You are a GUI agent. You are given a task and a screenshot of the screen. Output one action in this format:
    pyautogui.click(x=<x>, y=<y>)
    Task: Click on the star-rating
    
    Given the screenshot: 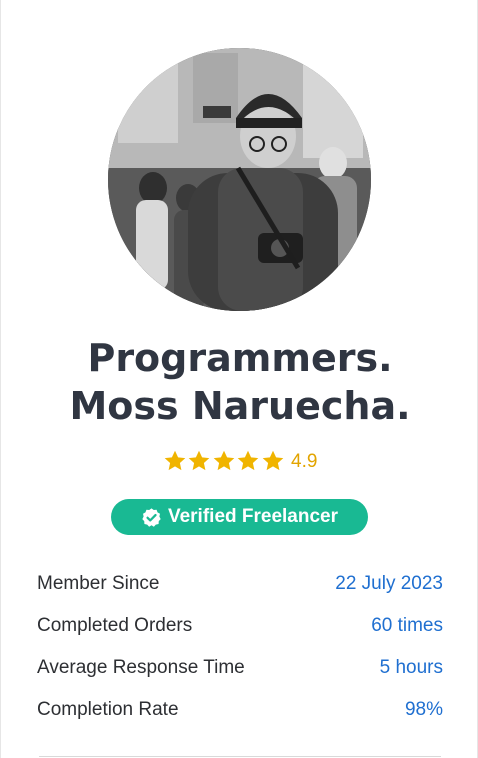 What is the action you would take?
    pyautogui.click(x=224, y=461)
    